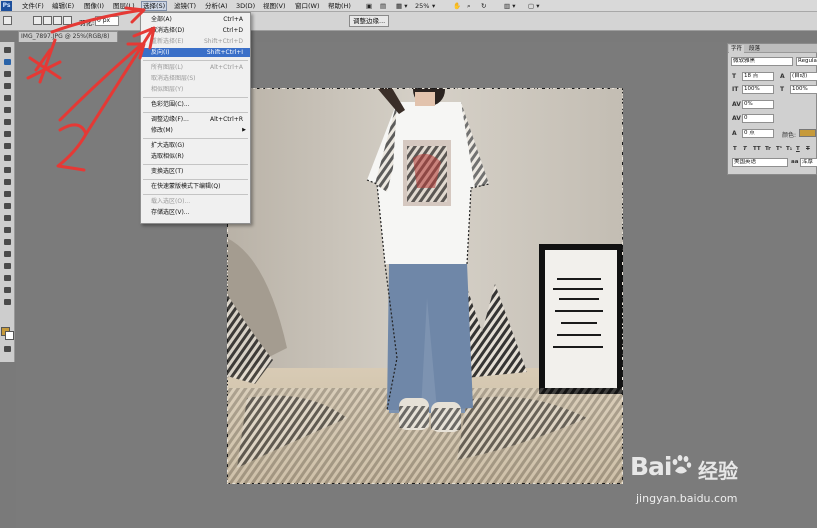 This screenshot has height=528, width=817. What do you see at coordinates (7, 62) in the screenshot?
I see `marquee-tool-icon` at bounding box center [7, 62].